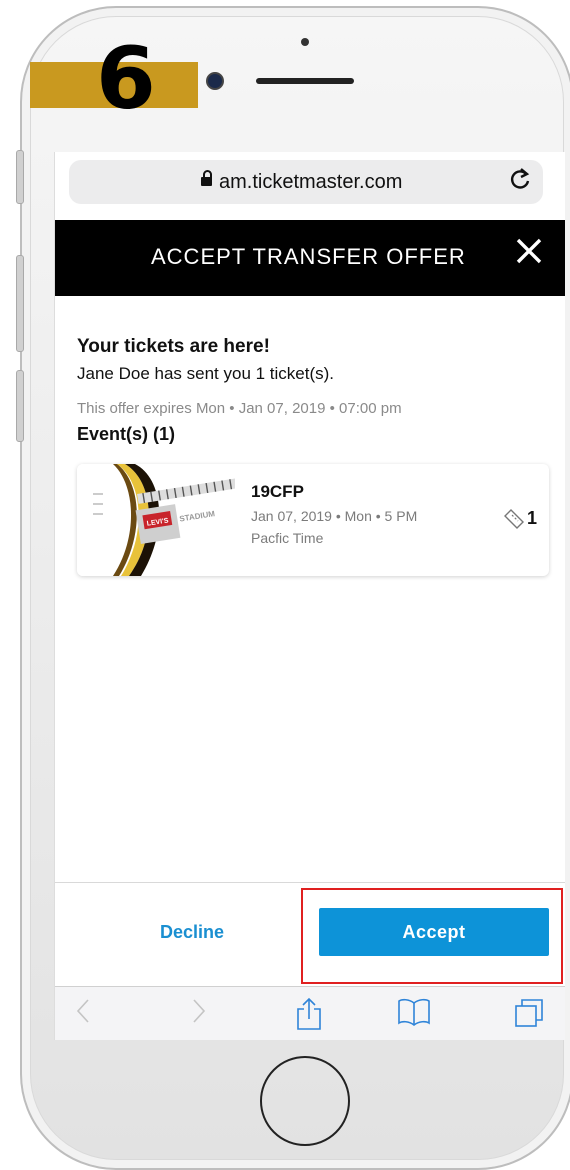 Image resolution: width=570 pixels, height=1170 pixels. I want to click on home-button, so click(305, 1101).